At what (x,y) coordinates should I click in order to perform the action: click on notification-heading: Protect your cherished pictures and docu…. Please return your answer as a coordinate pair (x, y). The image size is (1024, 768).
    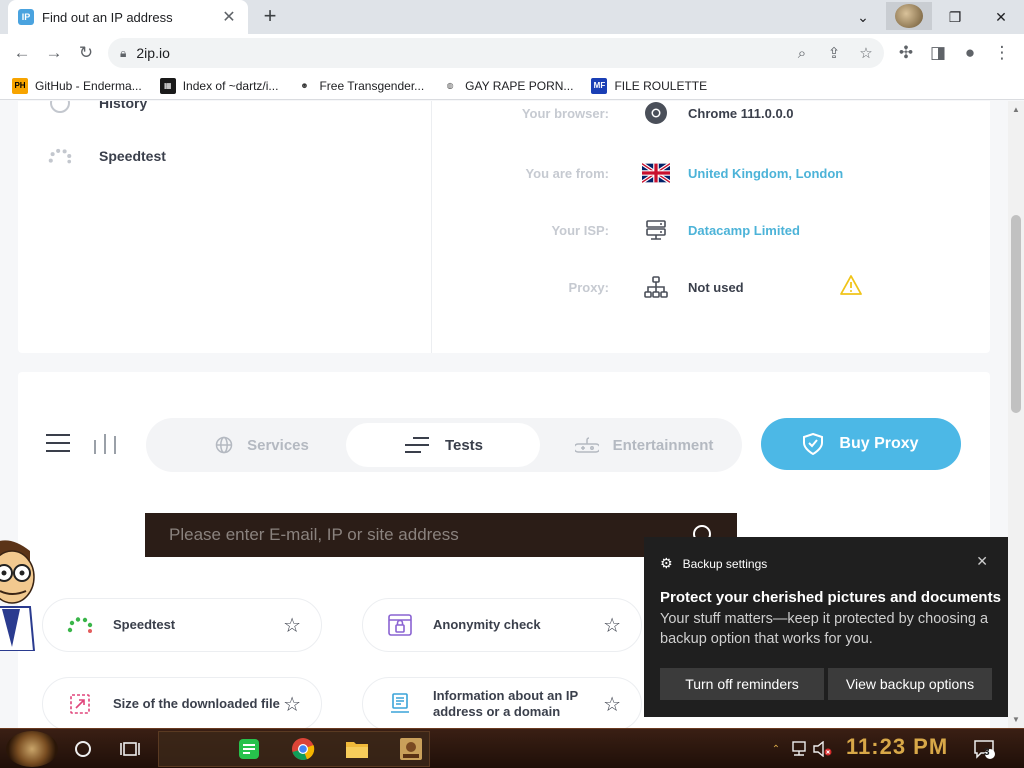
    Looking at the image, I should click on (830, 597).